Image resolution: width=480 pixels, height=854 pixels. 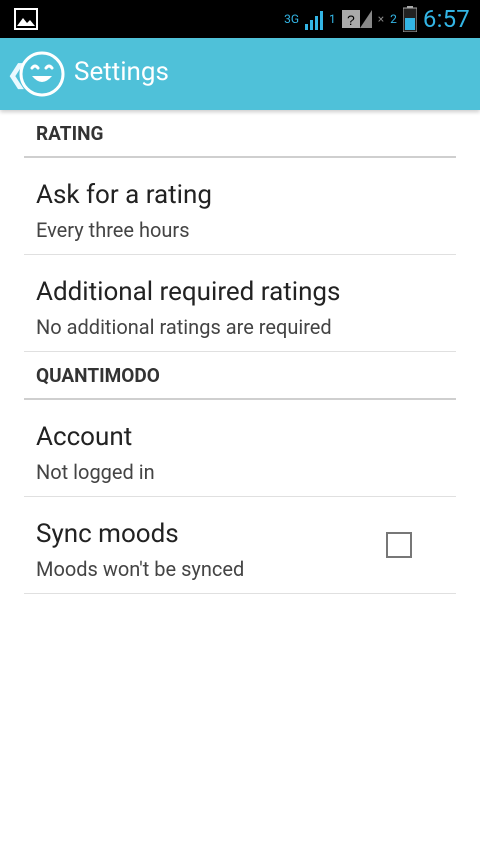 I want to click on pref-summary: Every three hours, so click(x=113, y=230).